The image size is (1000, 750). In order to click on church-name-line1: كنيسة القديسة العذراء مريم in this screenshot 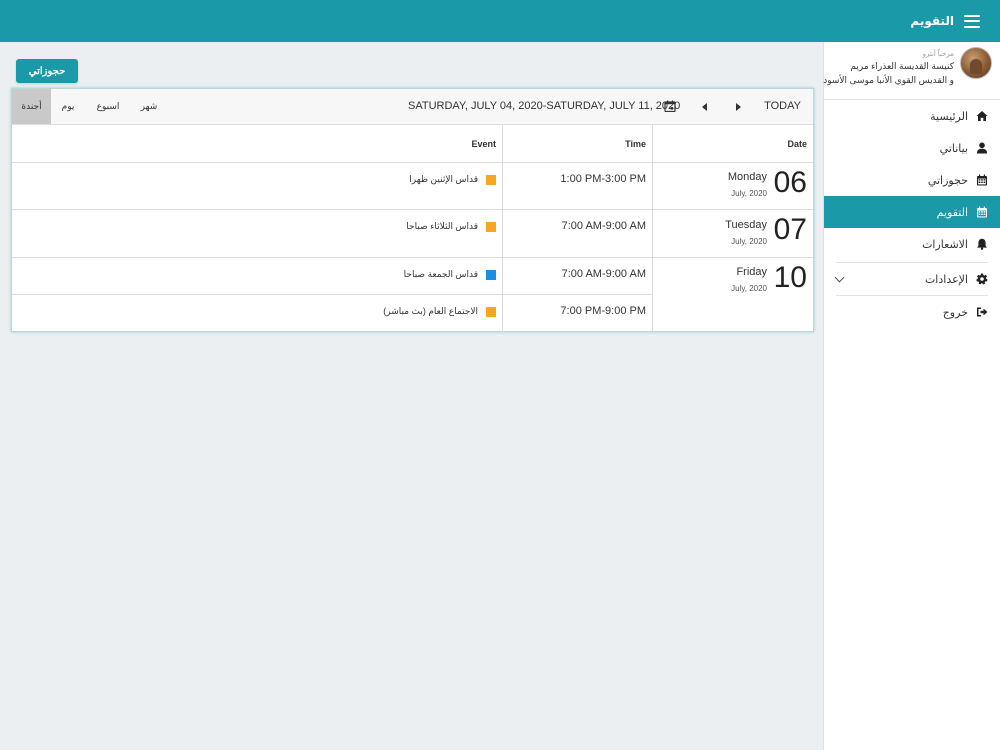, I will do `click(902, 66)`.